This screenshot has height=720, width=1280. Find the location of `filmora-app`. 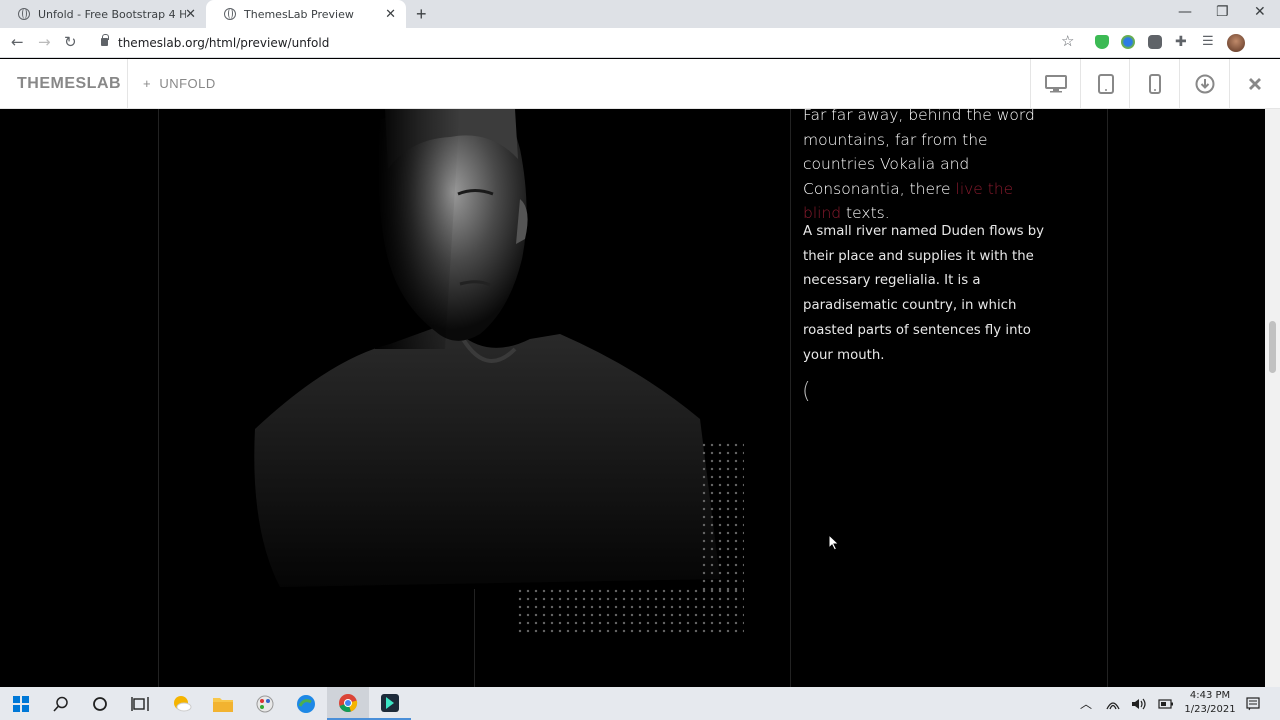

filmora-app is located at coordinates (390, 703).